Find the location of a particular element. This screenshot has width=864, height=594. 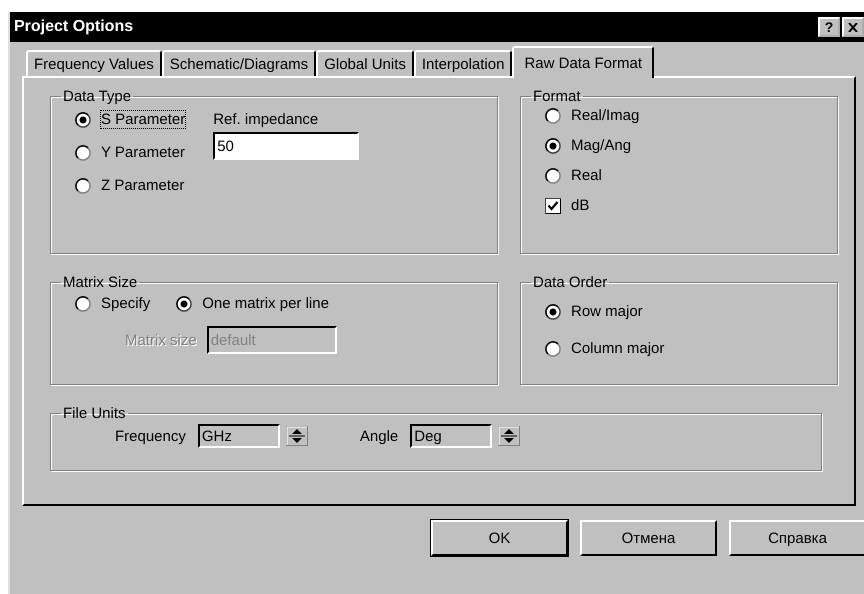

dialog-button: Справка is located at coordinates (796, 538).